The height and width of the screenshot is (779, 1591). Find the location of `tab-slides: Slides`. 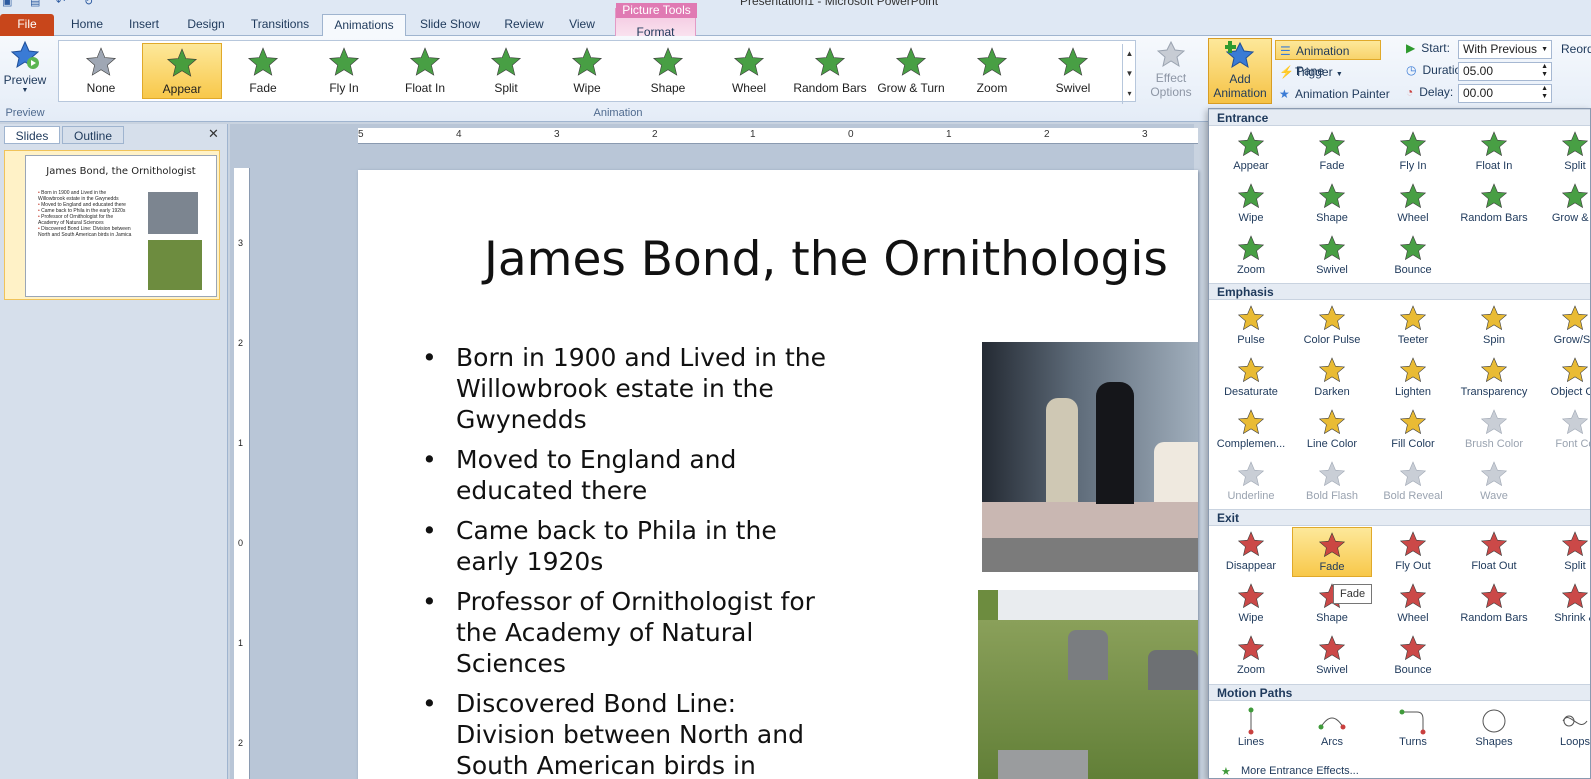

tab-slides: Slides is located at coordinates (32, 135).